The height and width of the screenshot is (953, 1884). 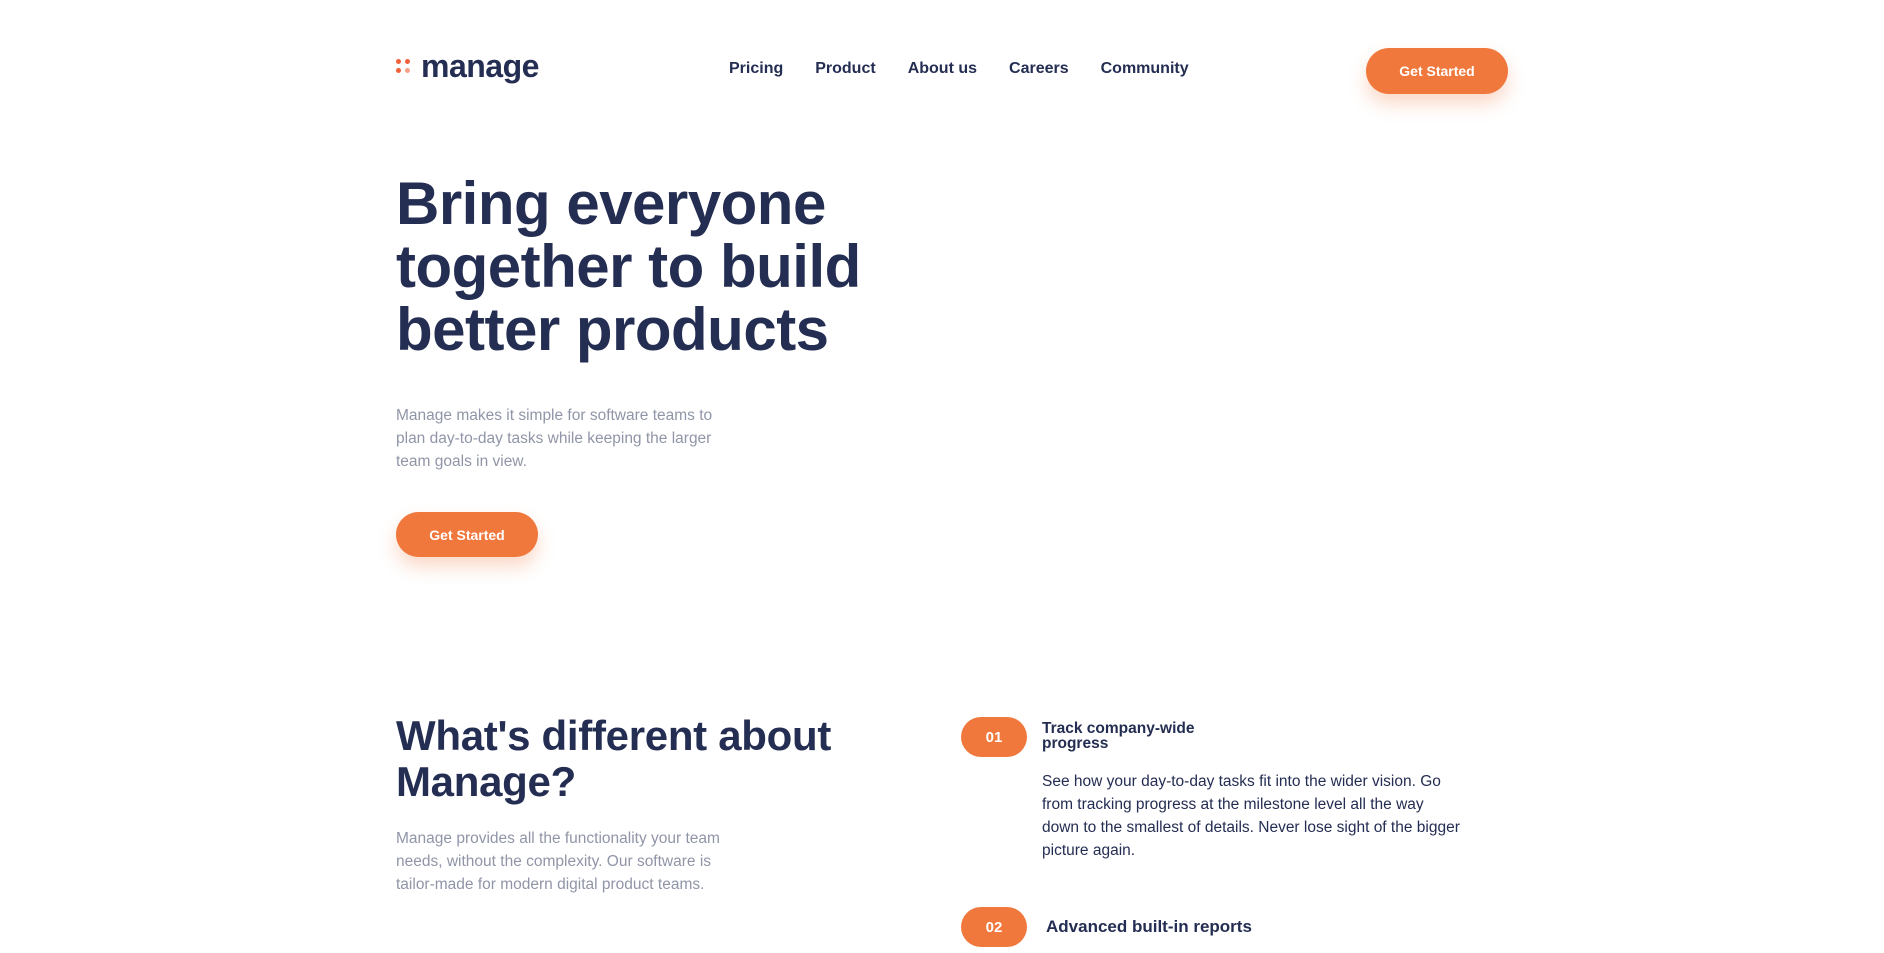 I want to click on nav-item-careers: Careers, so click(x=1039, y=69).